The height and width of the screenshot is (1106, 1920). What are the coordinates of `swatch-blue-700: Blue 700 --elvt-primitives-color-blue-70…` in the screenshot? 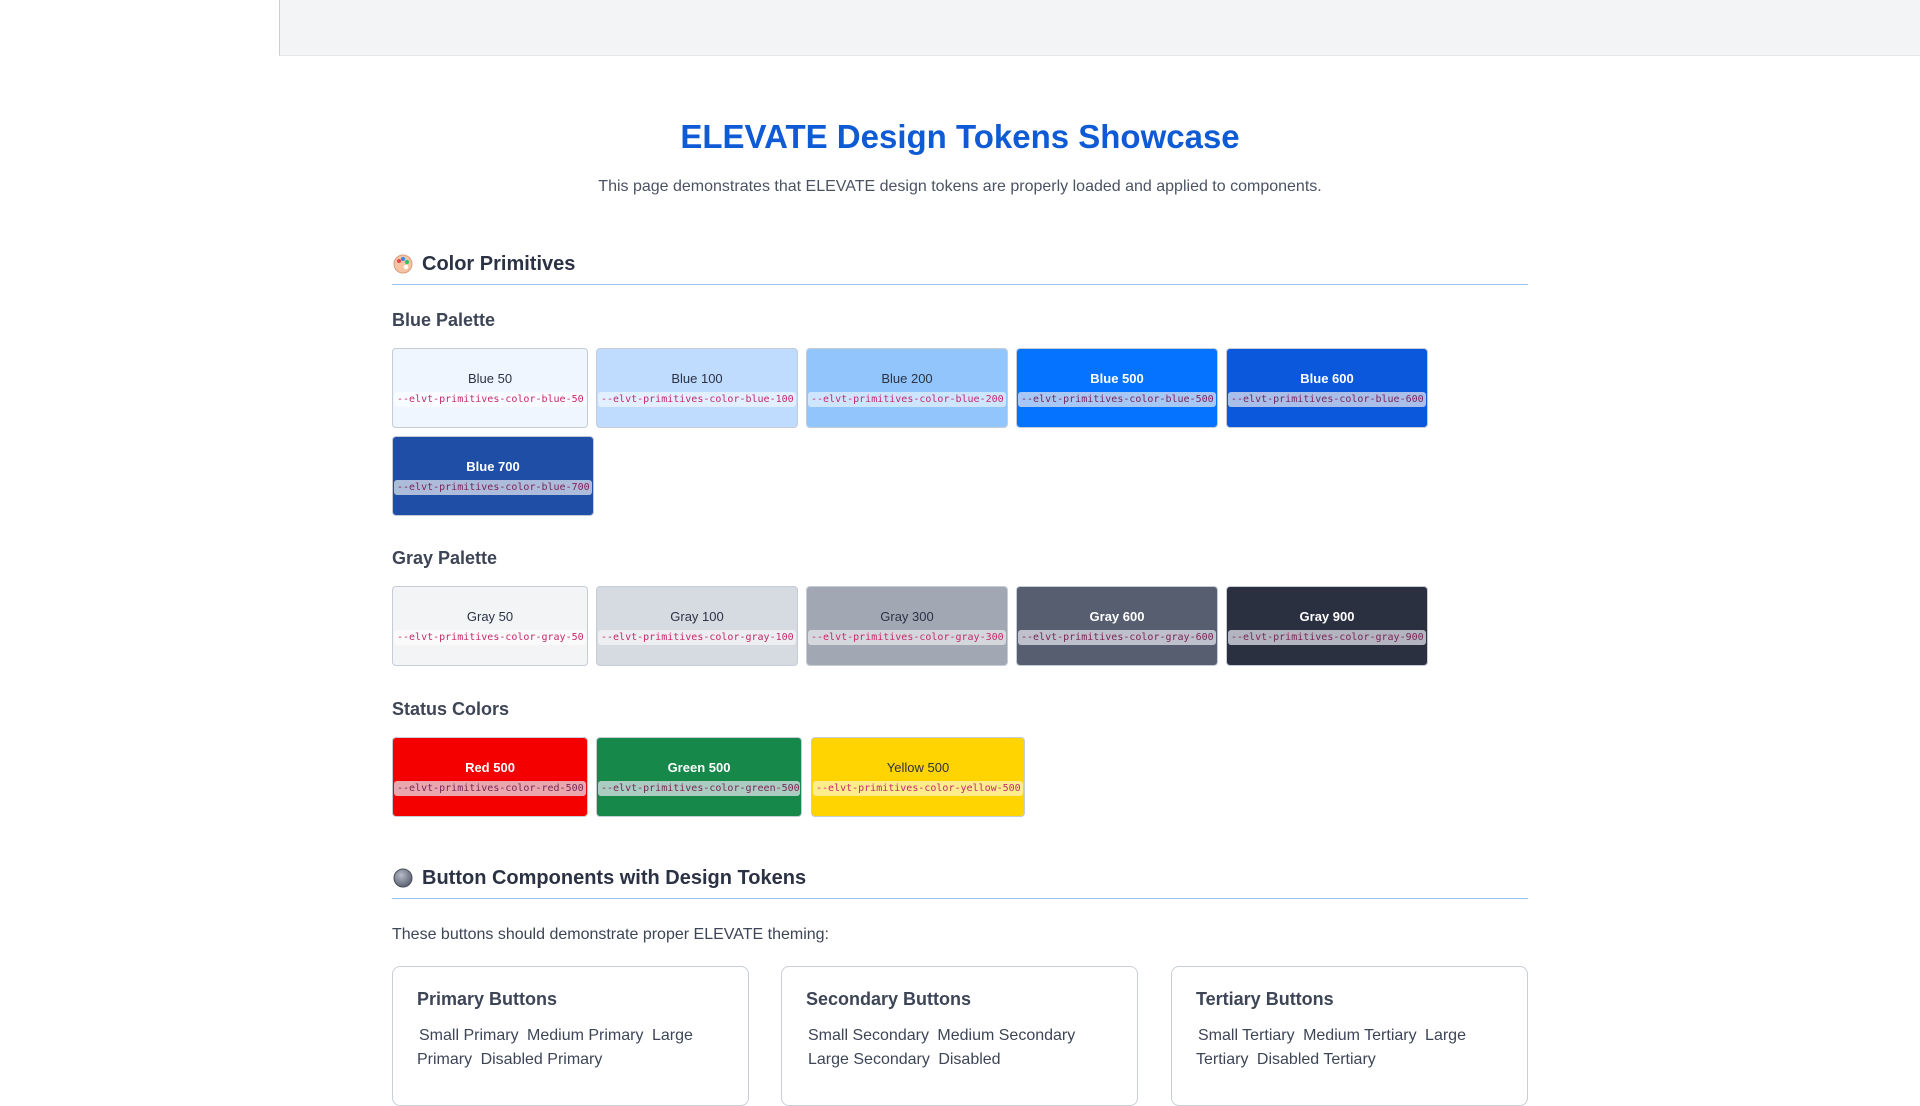 It's located at (493, 476).